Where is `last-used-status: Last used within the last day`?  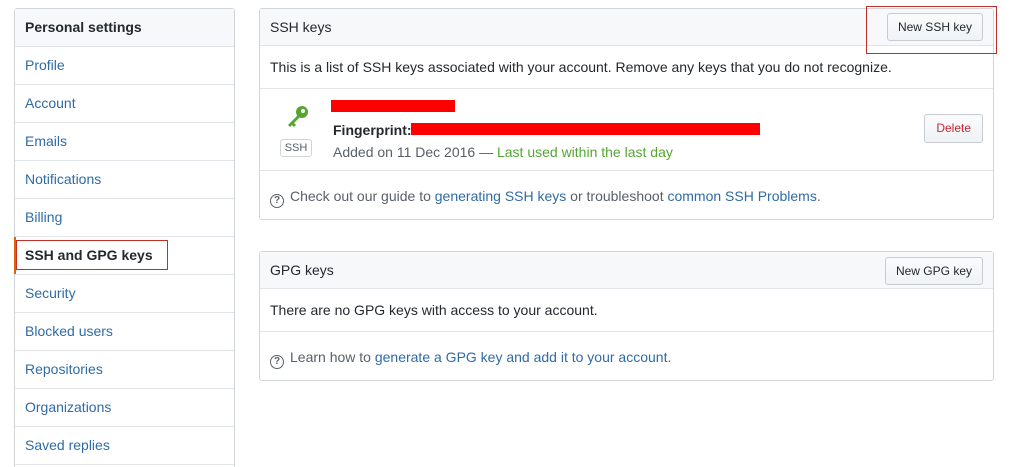
last-used-status: Last used within the last day is located at coordinates (584, 152).